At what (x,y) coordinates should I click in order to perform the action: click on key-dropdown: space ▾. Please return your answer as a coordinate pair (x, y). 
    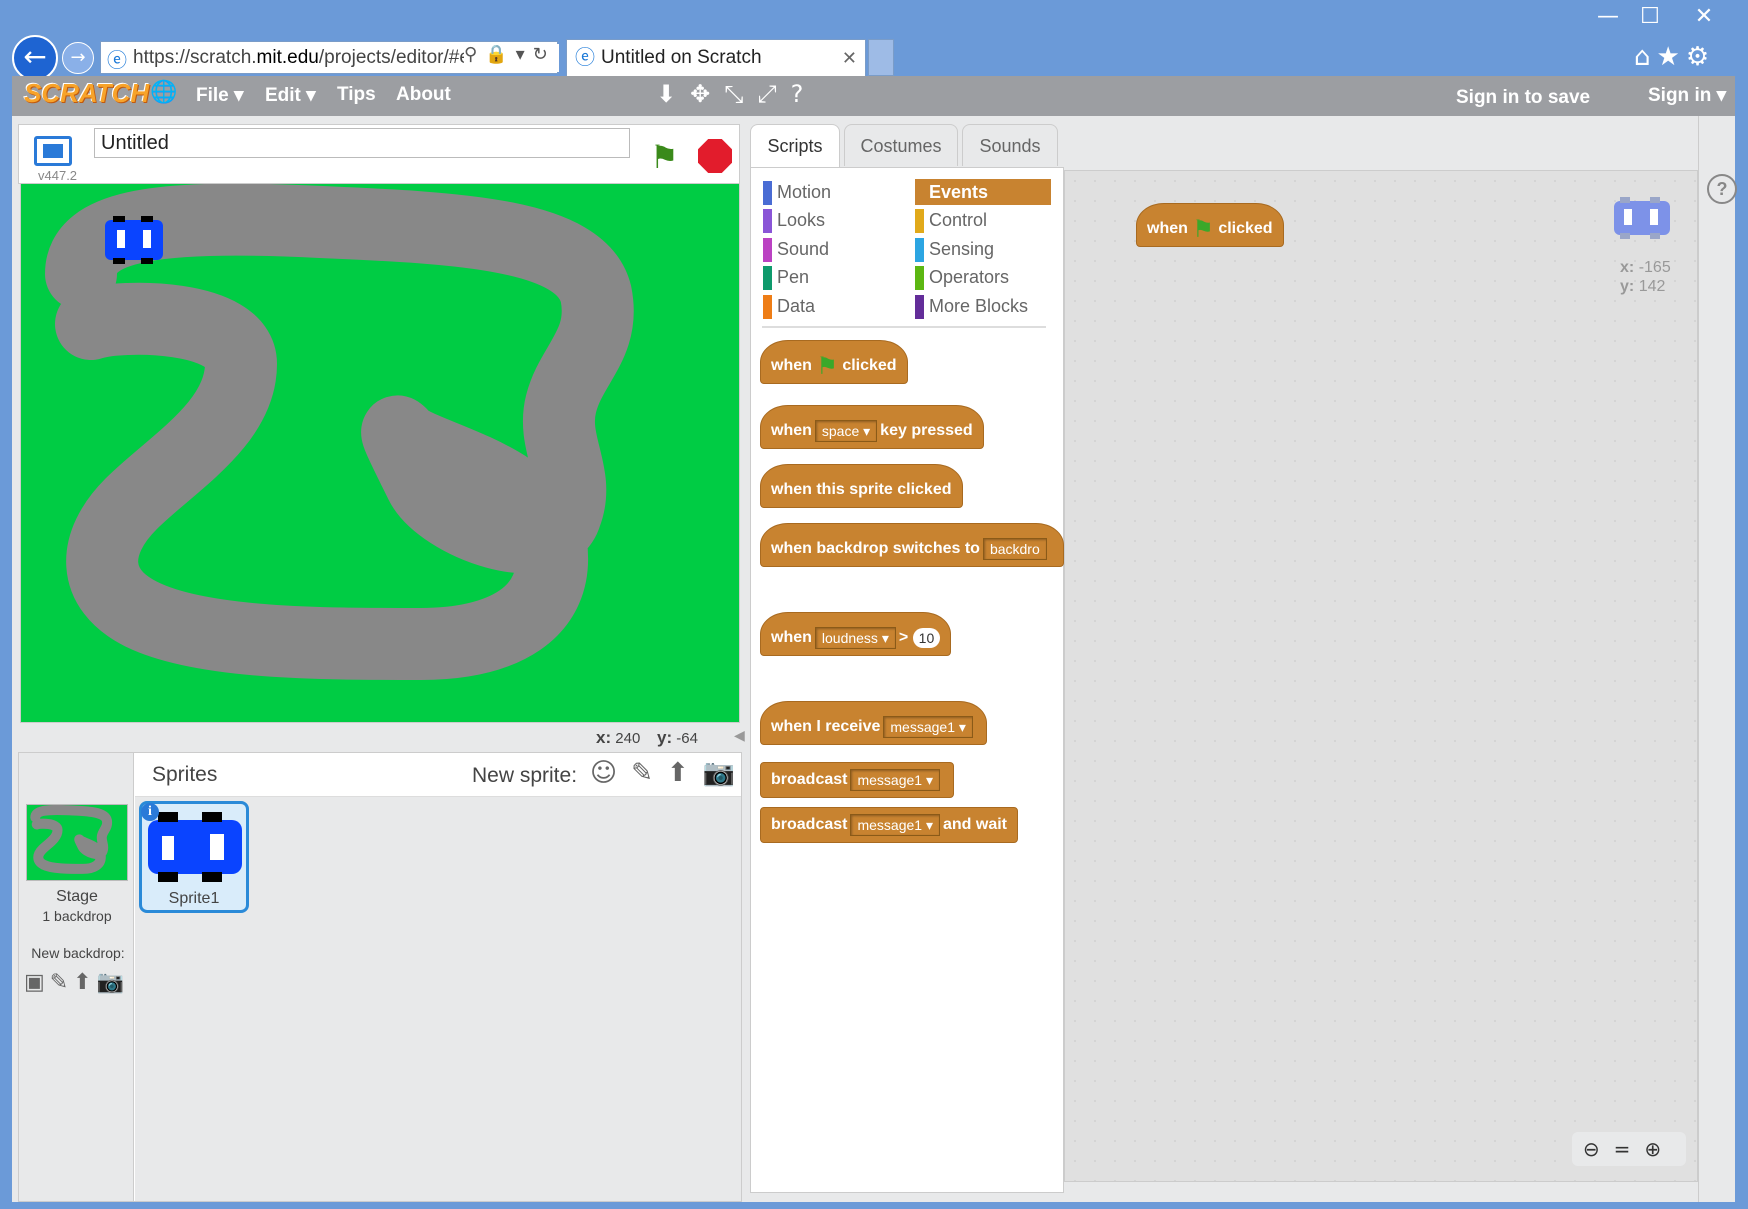
    Looking at the image, I should click on (846, 430).